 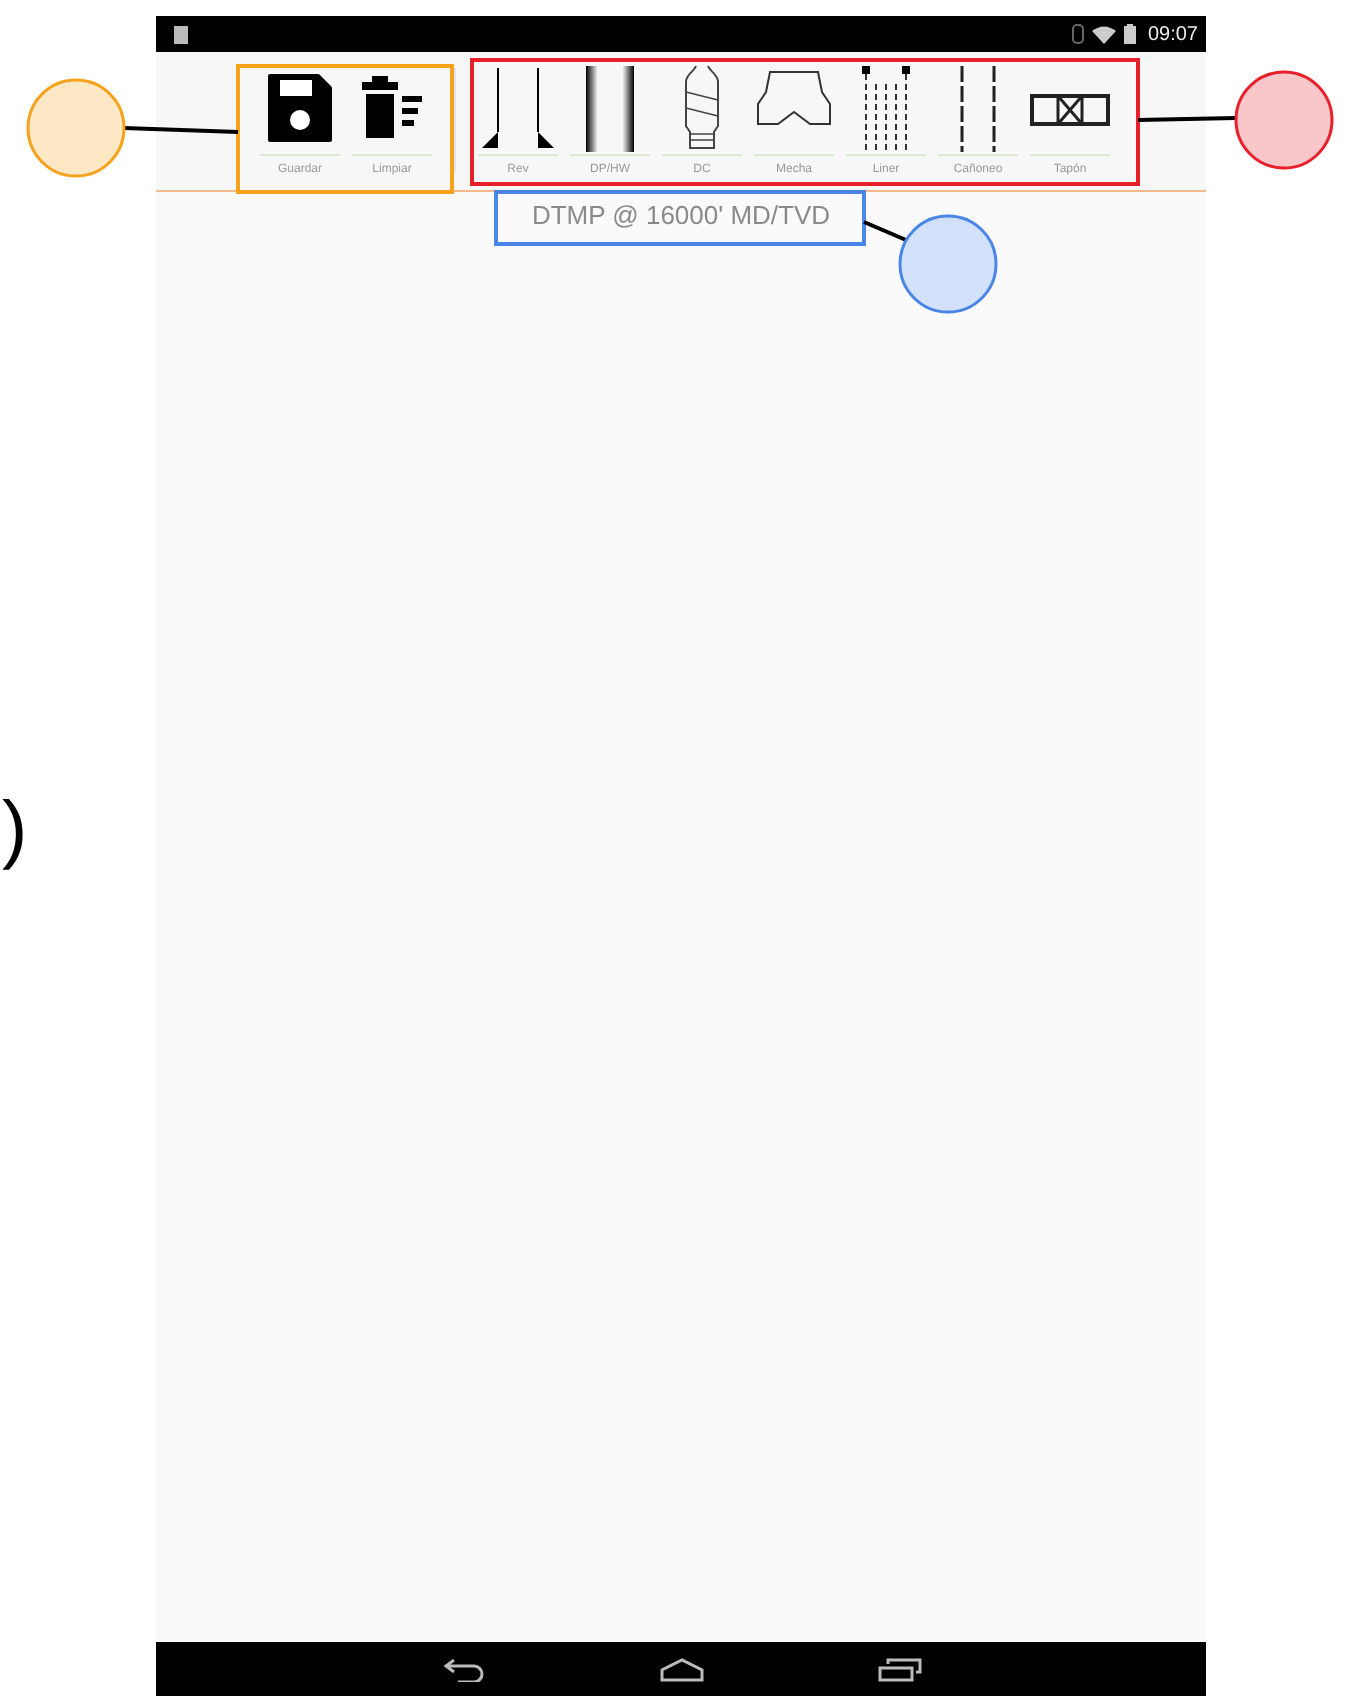 I want to click on wifi-icon, so click(x=1103, y=34).